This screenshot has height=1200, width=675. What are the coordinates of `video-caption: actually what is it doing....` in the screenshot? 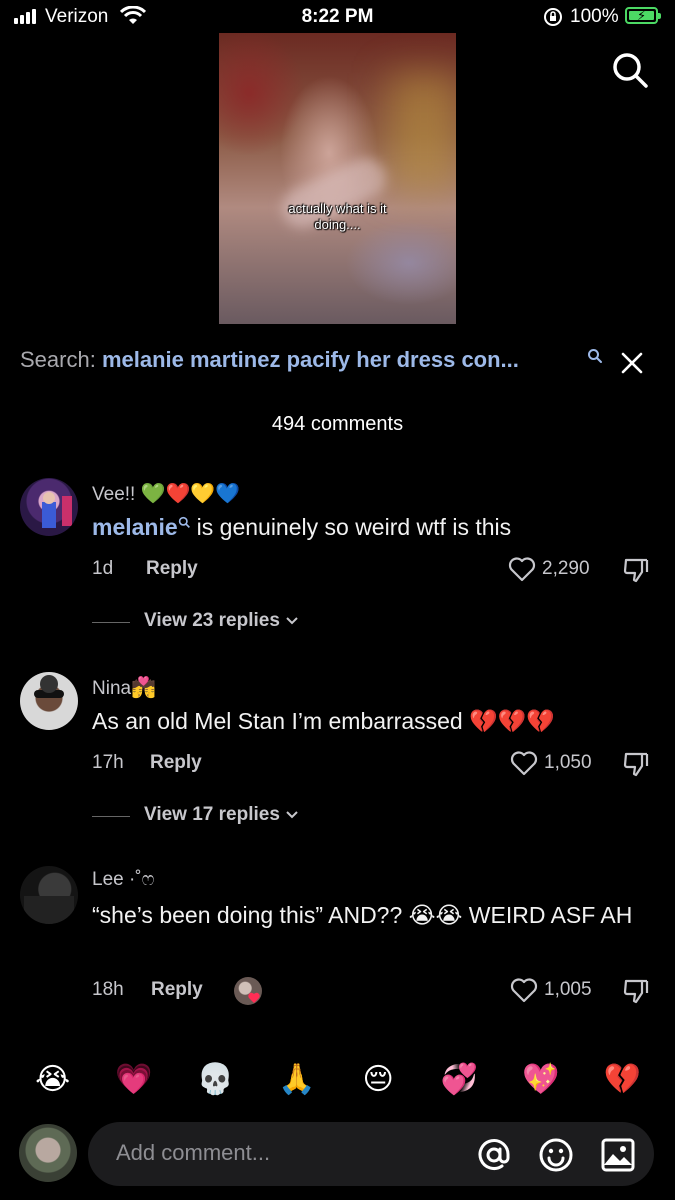 It's located at (337, 217).